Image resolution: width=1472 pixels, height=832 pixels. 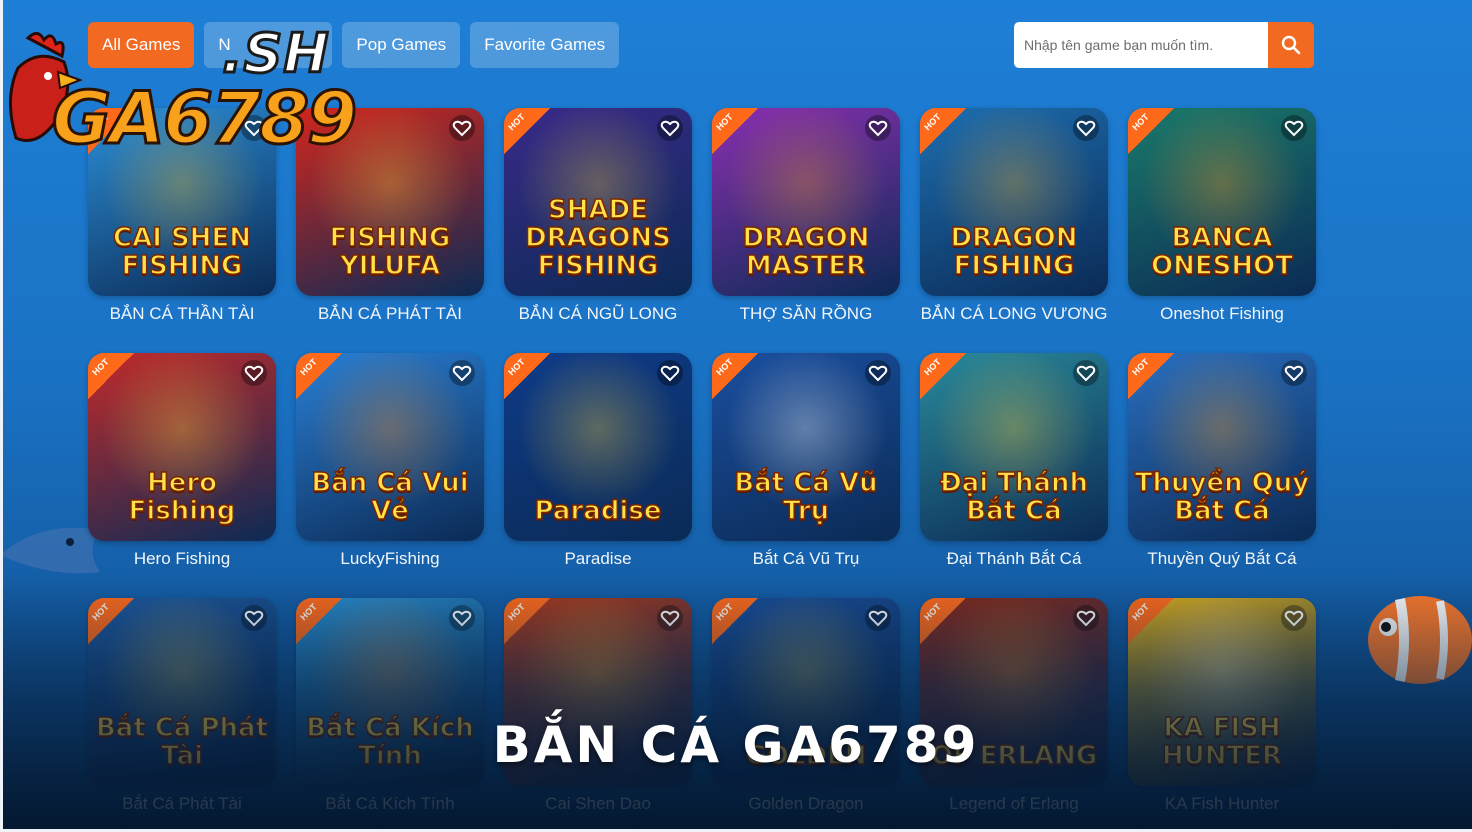 What do you see at coordinates (806, 559) in the screenshot?
I see `game-name: Bắt Cá Vũ Trụ` at bounding box center [806, 559].